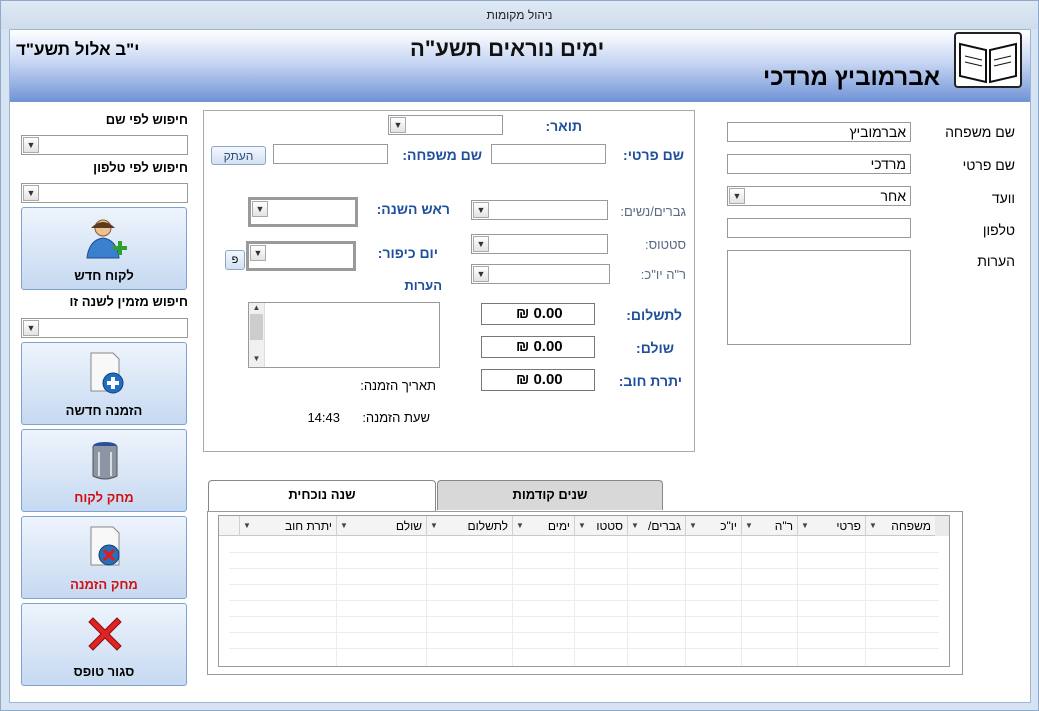 The width and height of the screenshot is (1039, 711). I want to click on col-to-pay: לתשלום ▼, so click(469, 526).